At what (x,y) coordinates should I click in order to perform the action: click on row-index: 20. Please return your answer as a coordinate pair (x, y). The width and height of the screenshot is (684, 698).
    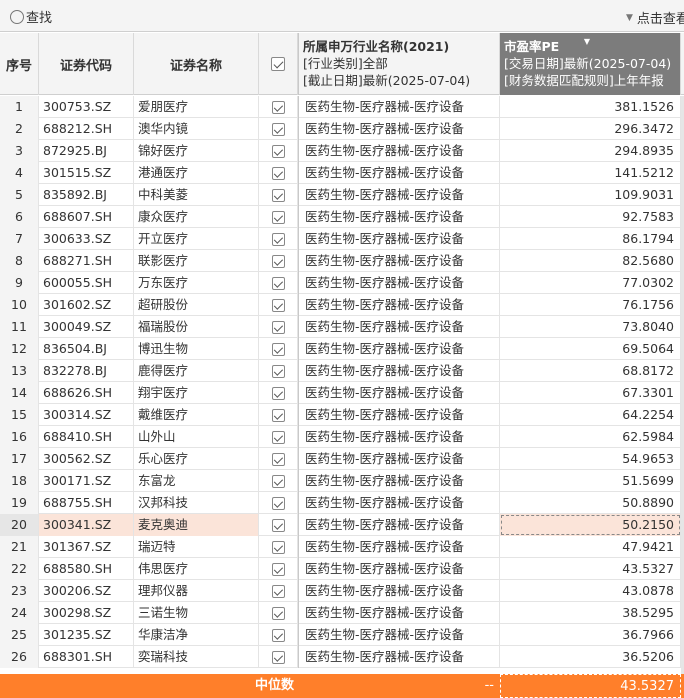
    Looking at the image, I should click on (19, 525).